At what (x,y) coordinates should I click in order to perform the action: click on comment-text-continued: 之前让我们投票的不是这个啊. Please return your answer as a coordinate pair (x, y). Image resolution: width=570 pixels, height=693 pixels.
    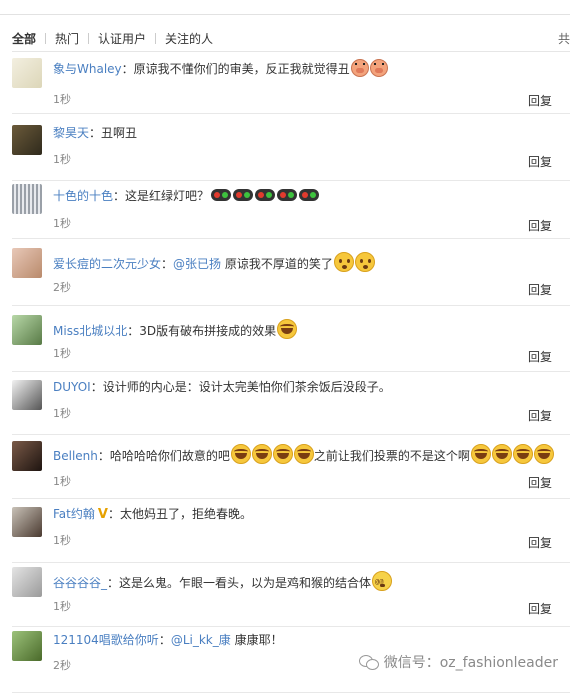
    Looking at the image, I should click on (391, 456).